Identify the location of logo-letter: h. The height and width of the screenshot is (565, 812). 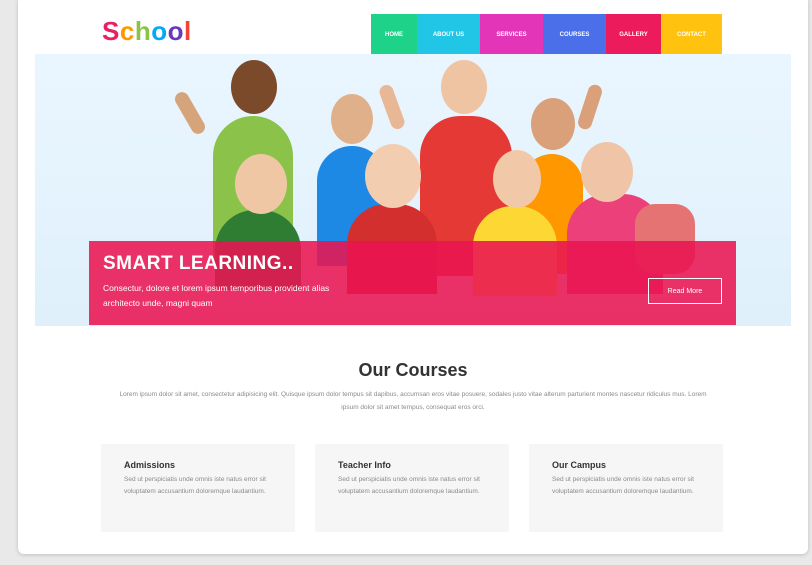
(143, 31).